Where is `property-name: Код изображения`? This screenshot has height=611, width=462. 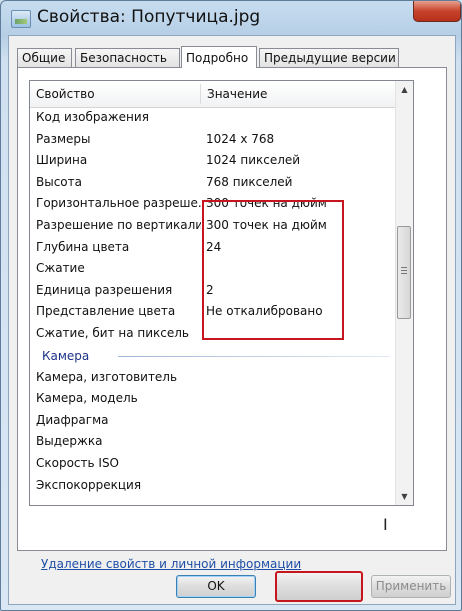 property-name: Код изображения is located at coordinates (92, 117).